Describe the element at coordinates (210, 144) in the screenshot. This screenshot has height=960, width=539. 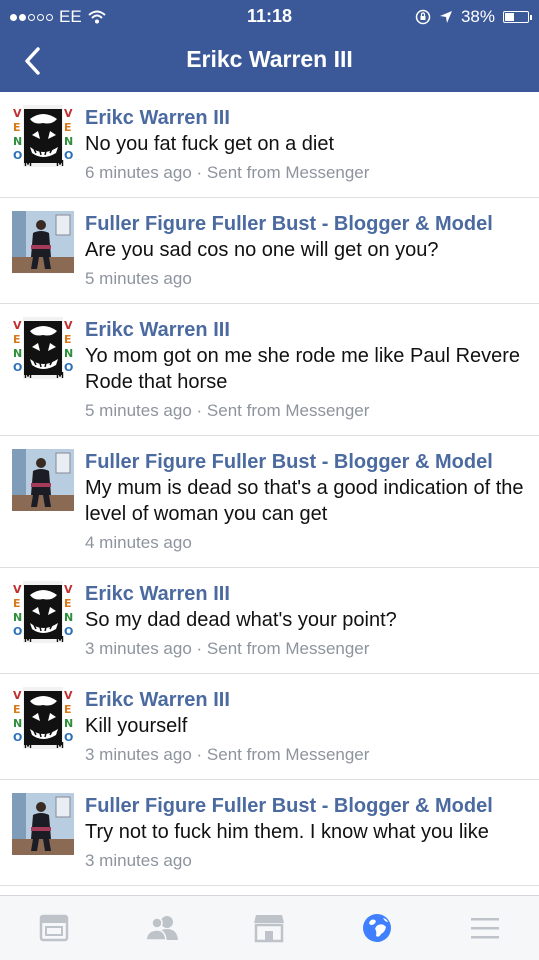
I see `comment-text: No you fat fuck get on a diet` at that location.